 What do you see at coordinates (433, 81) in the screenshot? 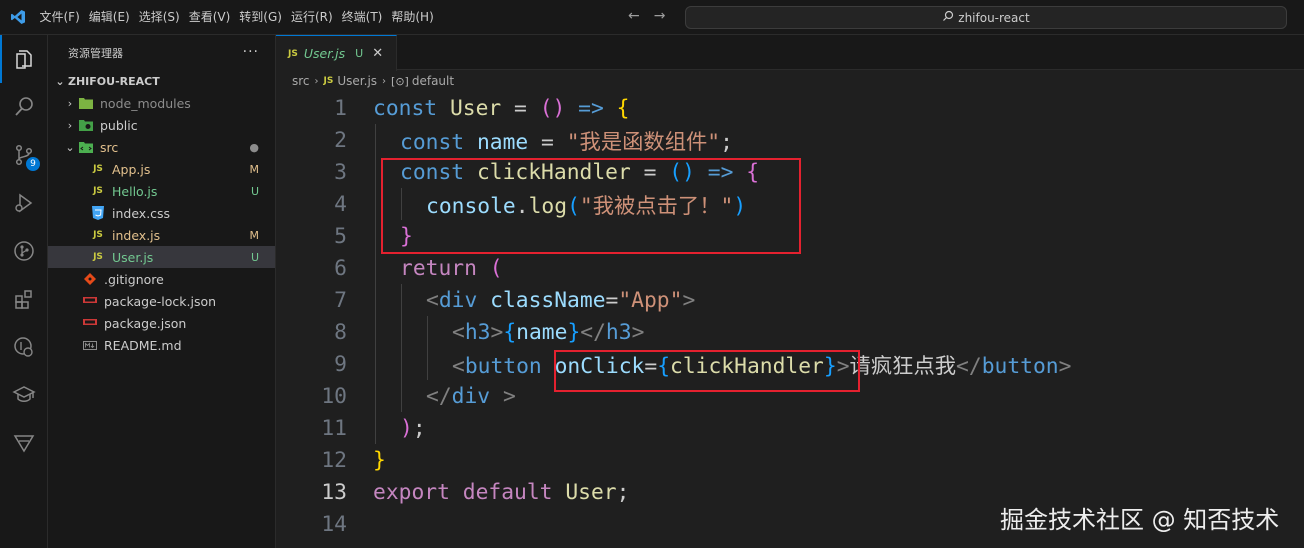
I see `breadcrumb-symbol: default` at bounding box center [433, 81].